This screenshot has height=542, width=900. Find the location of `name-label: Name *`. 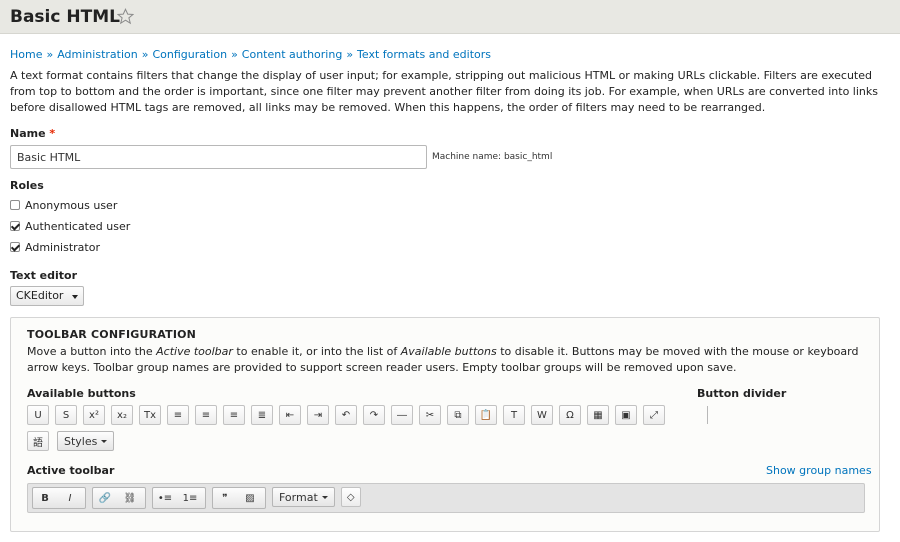

name-label: Name * is located at coordinates (33, 133).